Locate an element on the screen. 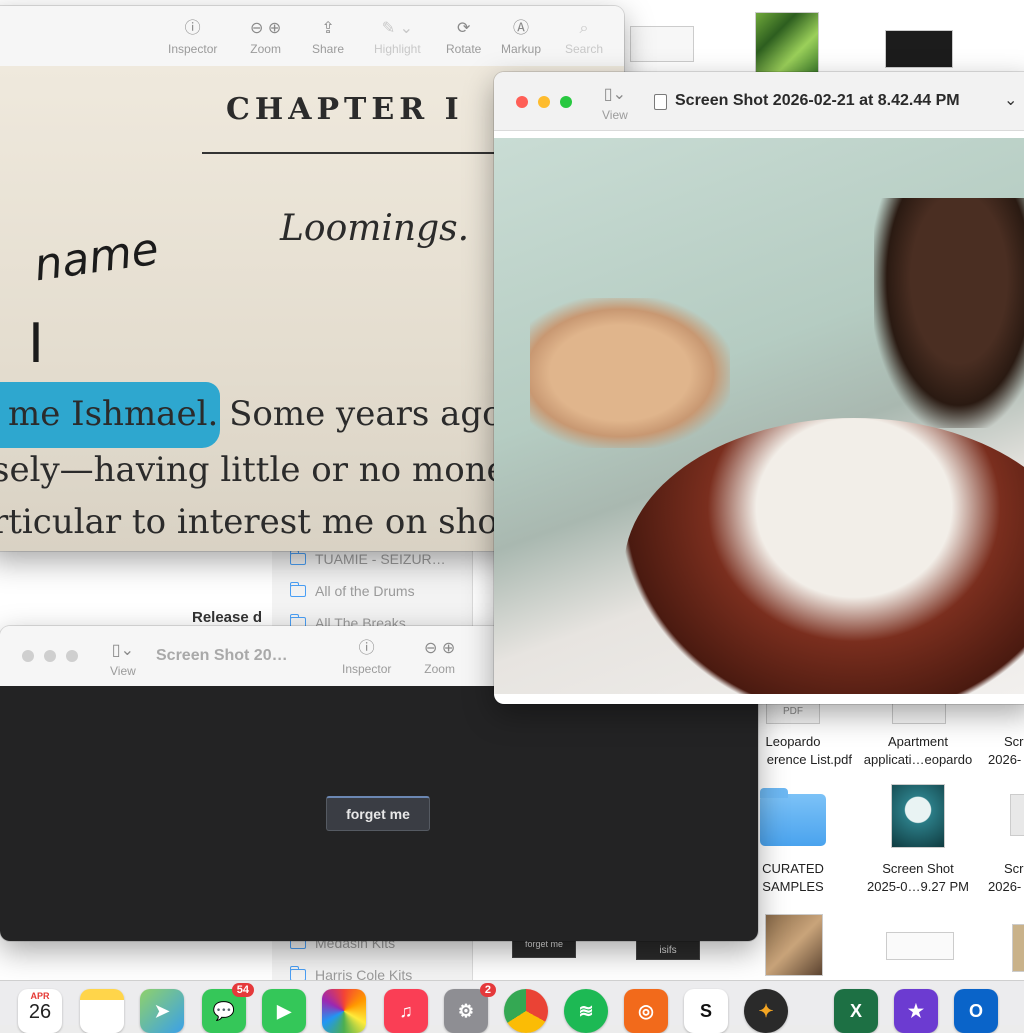 This screenshot has height=1033, width=1024. chevron-down-icon: ⌄ is located at coordinates (1010, 100).